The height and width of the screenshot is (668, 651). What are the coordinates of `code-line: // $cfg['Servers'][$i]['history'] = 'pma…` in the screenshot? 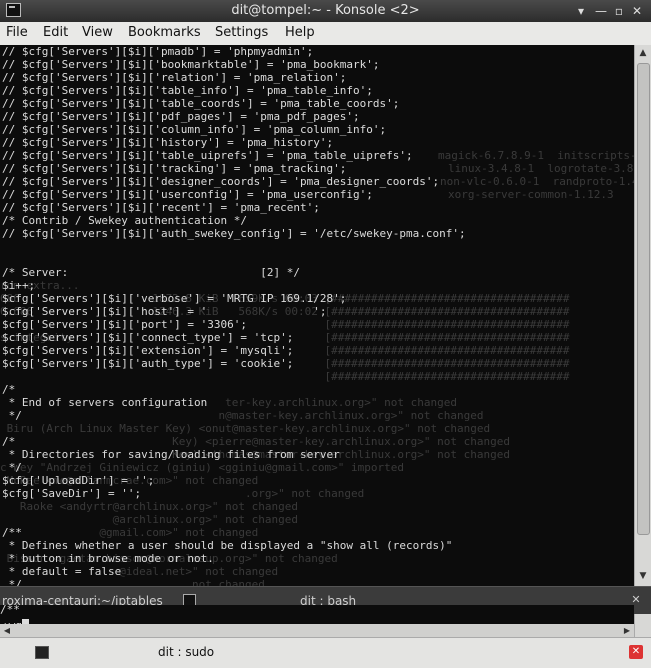 It's located at (168, 142).